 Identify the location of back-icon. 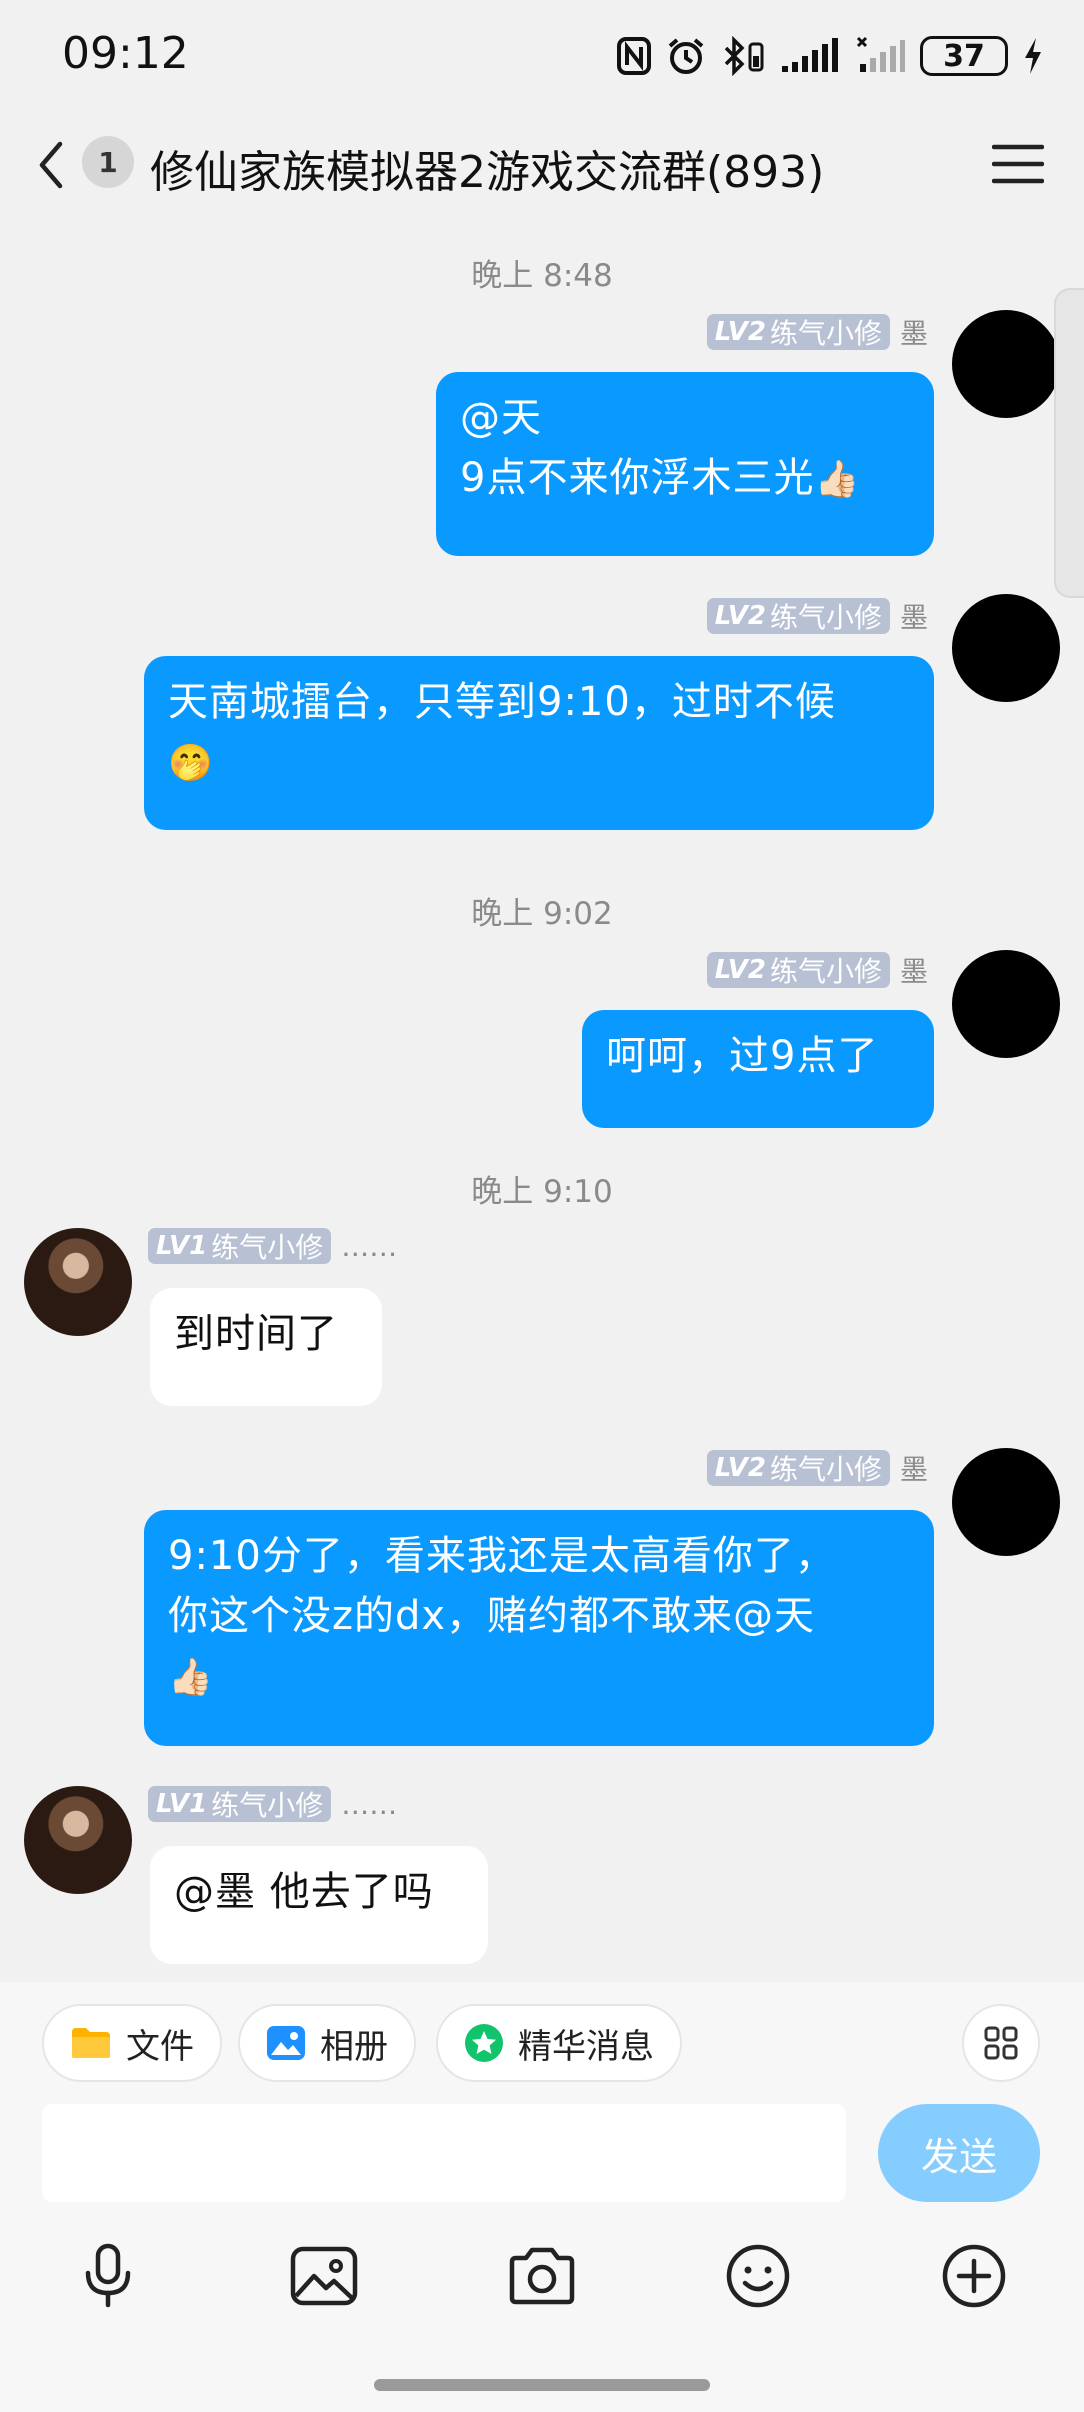
(52, 165).